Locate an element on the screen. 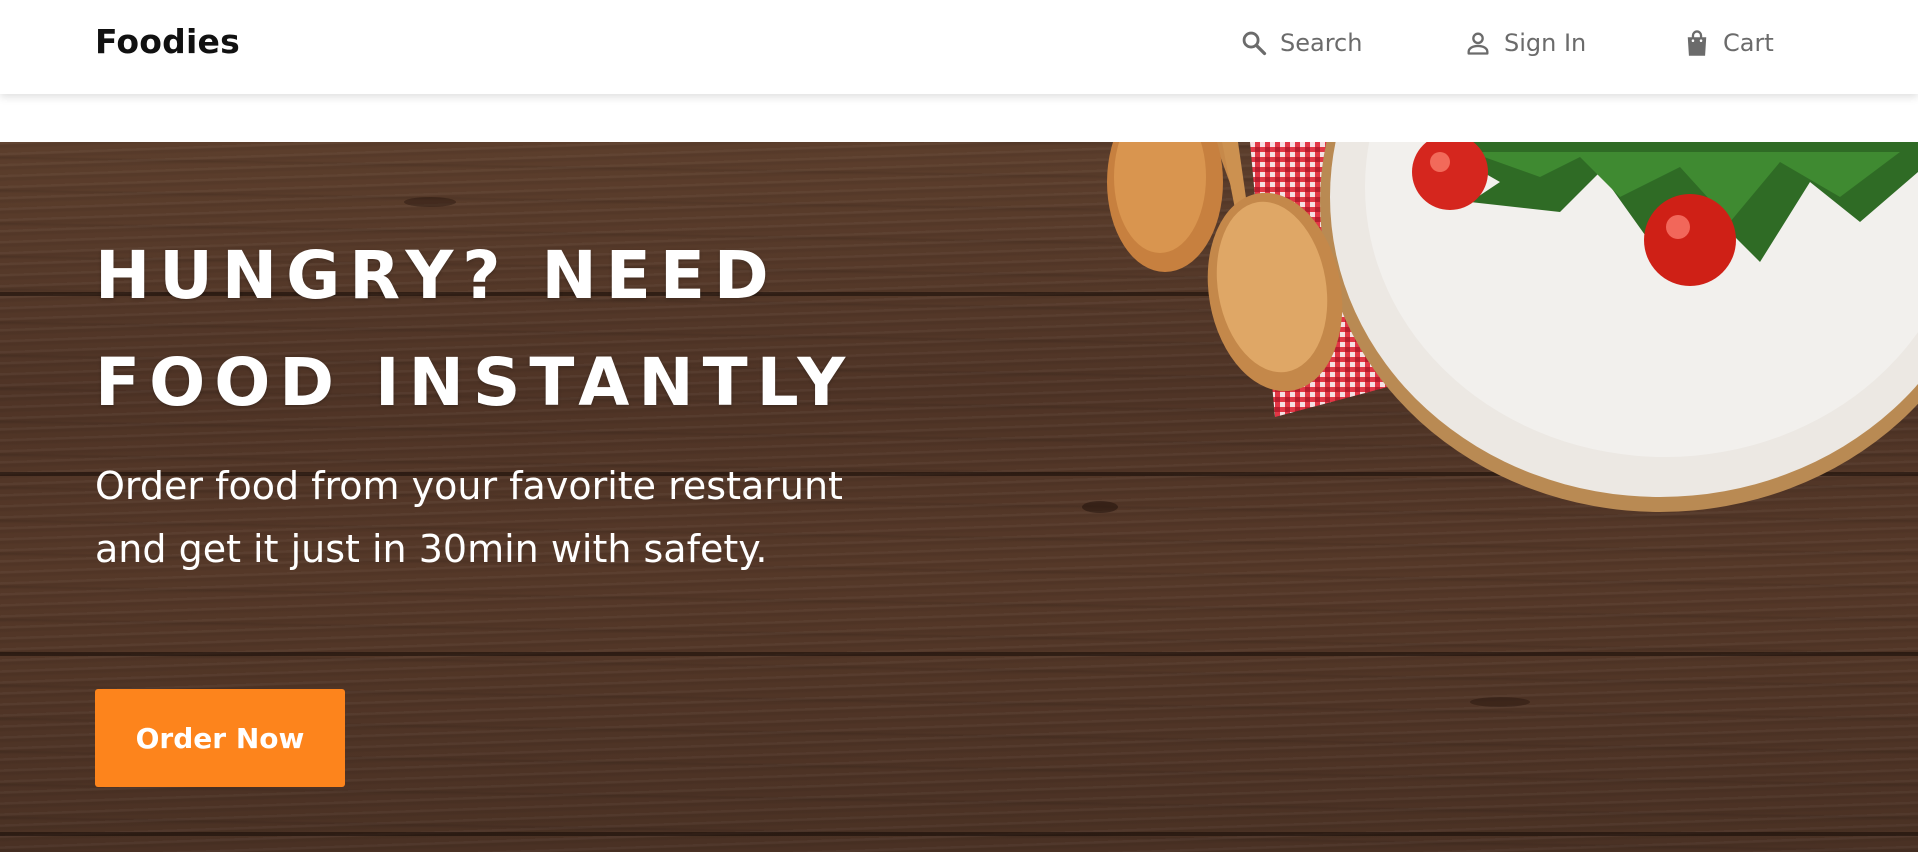 The width and height of the screenshot is (1918, 852). nav-sign-in: Sign In is located at coordinates (1525, 43).